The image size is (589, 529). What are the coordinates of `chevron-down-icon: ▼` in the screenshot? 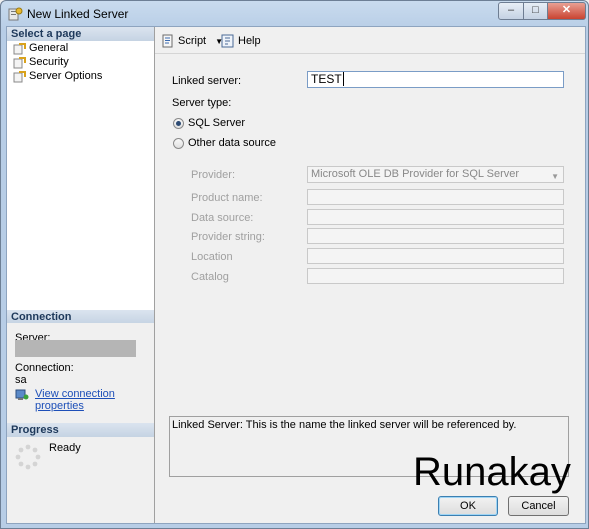 It's located at (555, 176).